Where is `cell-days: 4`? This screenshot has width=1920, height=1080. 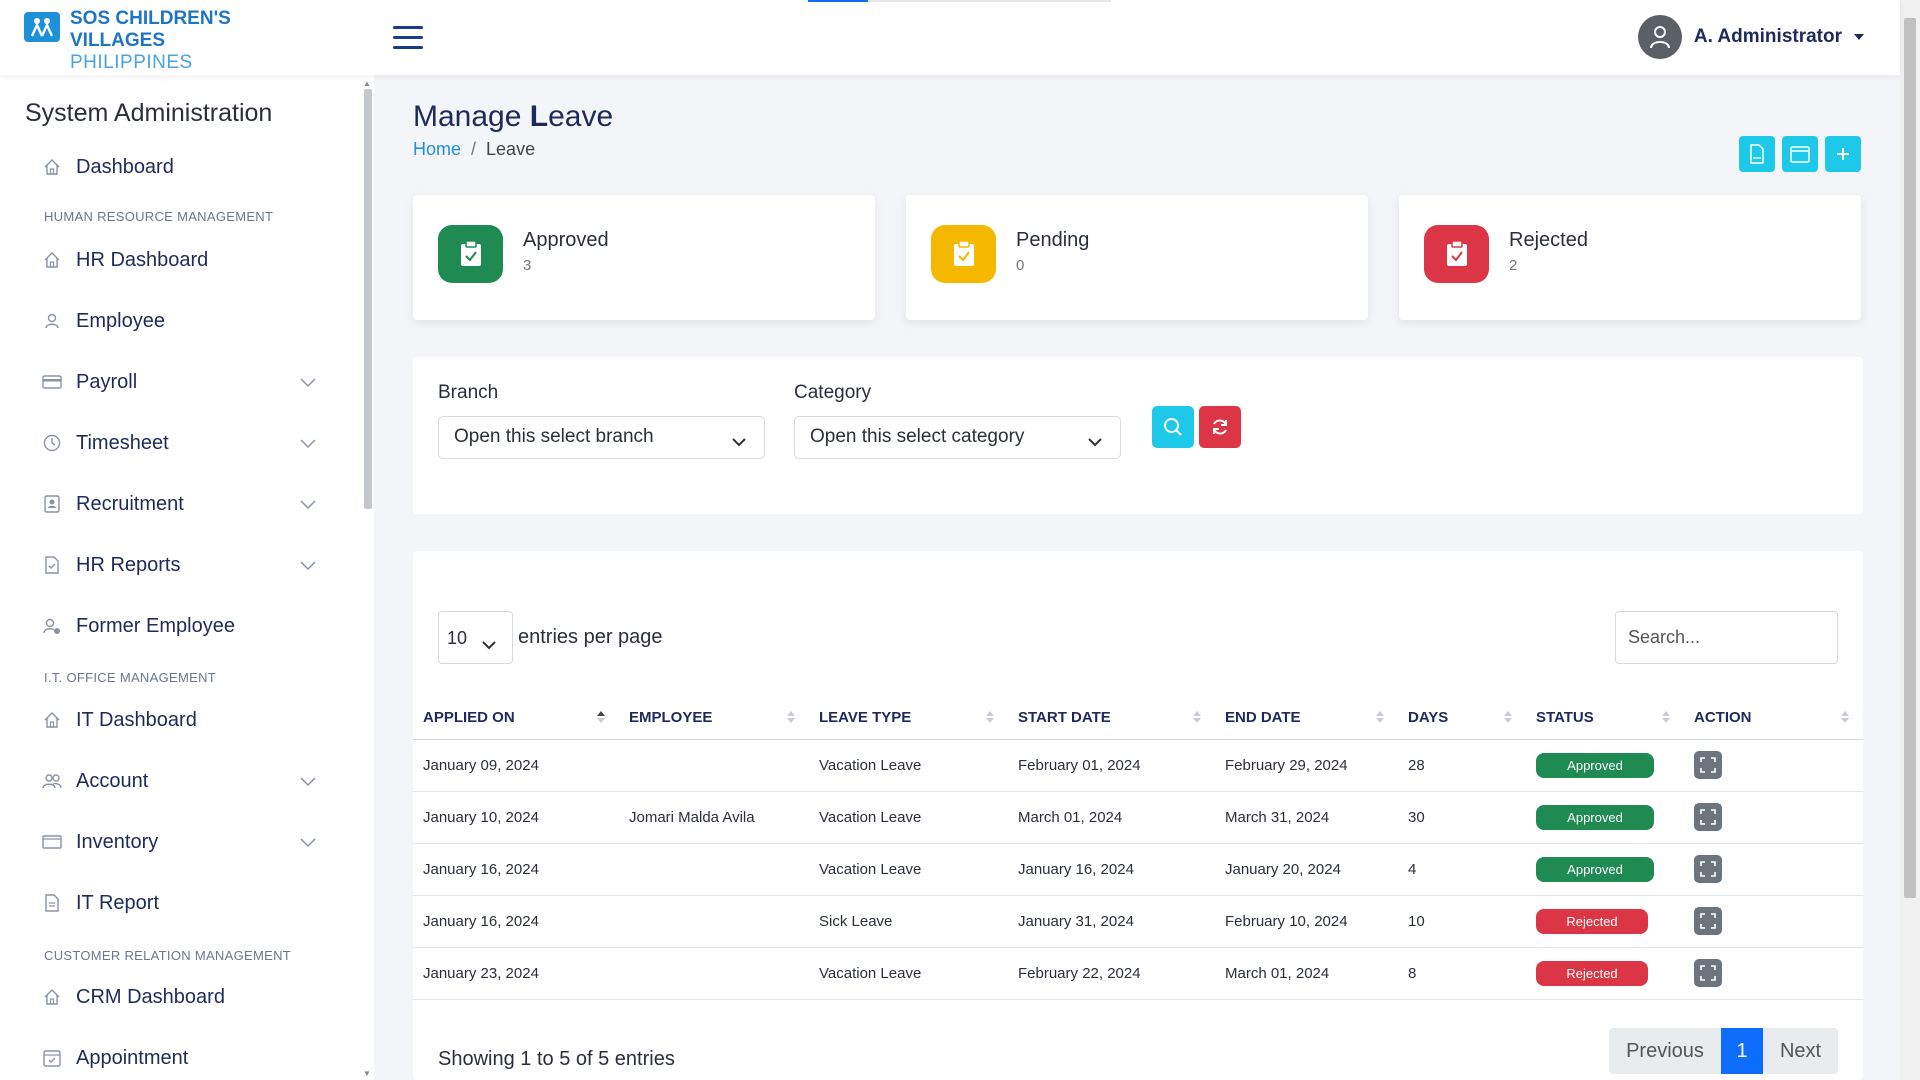
cell-days: 4 is located at coordinates (1462, 869).